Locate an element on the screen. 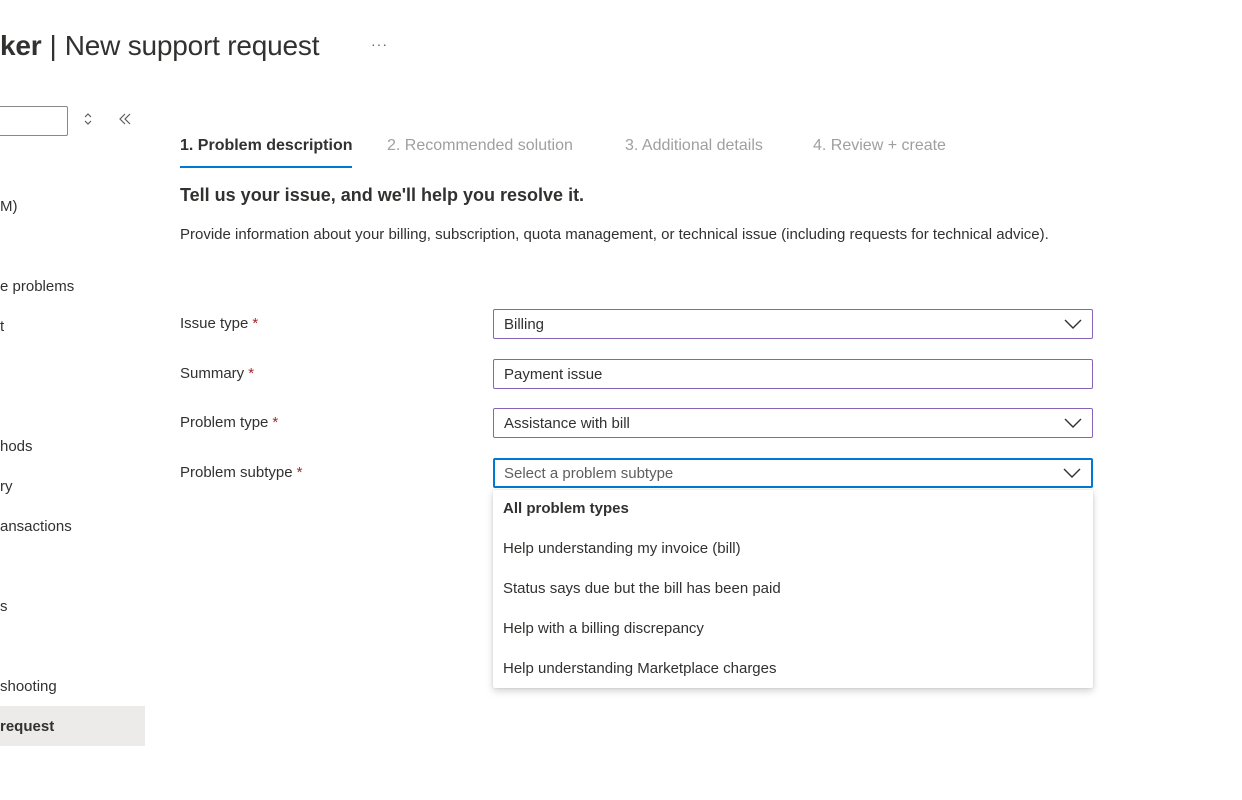  sidebar-item-label: request is located at coordinates (27, 726).